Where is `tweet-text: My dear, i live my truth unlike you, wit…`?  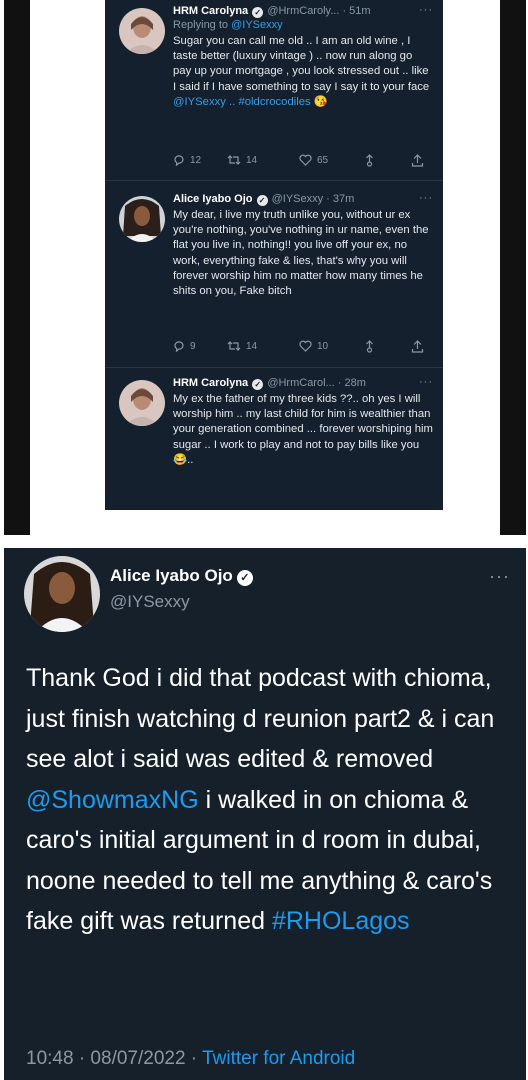
tweet-text: My dear, i live my truth unlike you, wit… is located at coordinates (301, 253).